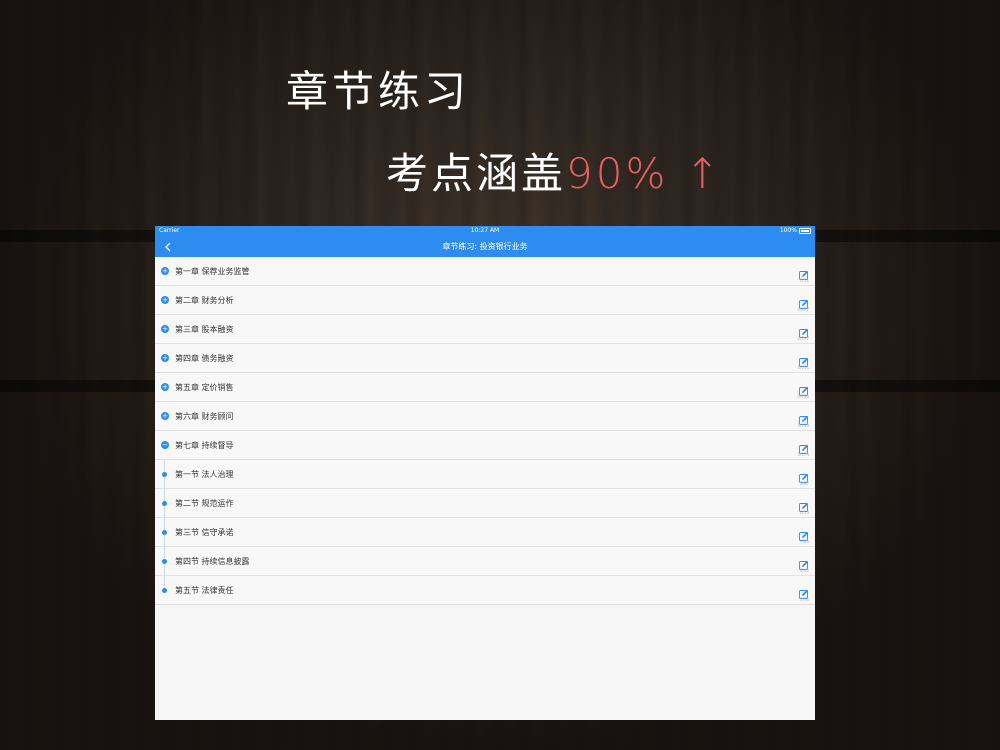 Image resolution: width=1000 pixels, height=750 pixels. I want to click on battery-percent: 100%, so click(788, 230).